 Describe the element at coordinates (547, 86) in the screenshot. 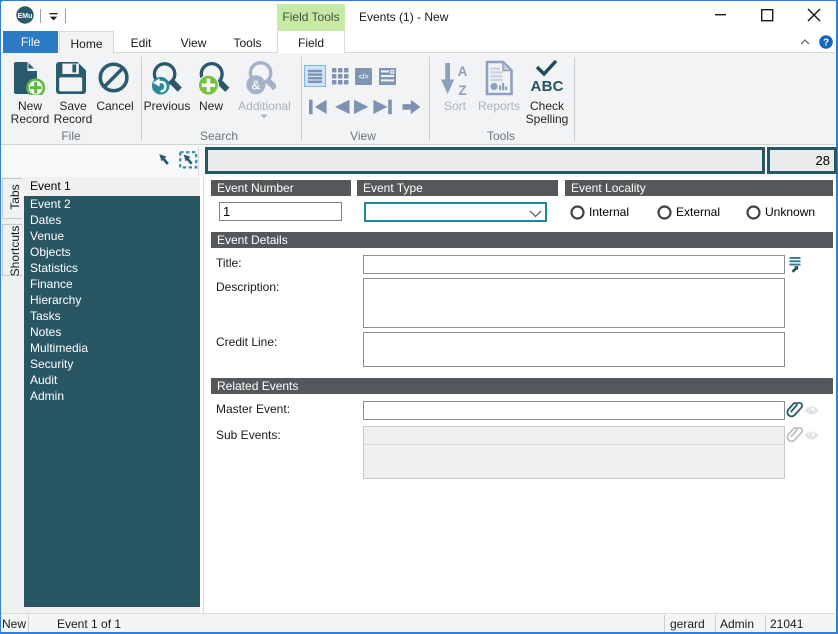

I see `svg-text: ABC` at that location.